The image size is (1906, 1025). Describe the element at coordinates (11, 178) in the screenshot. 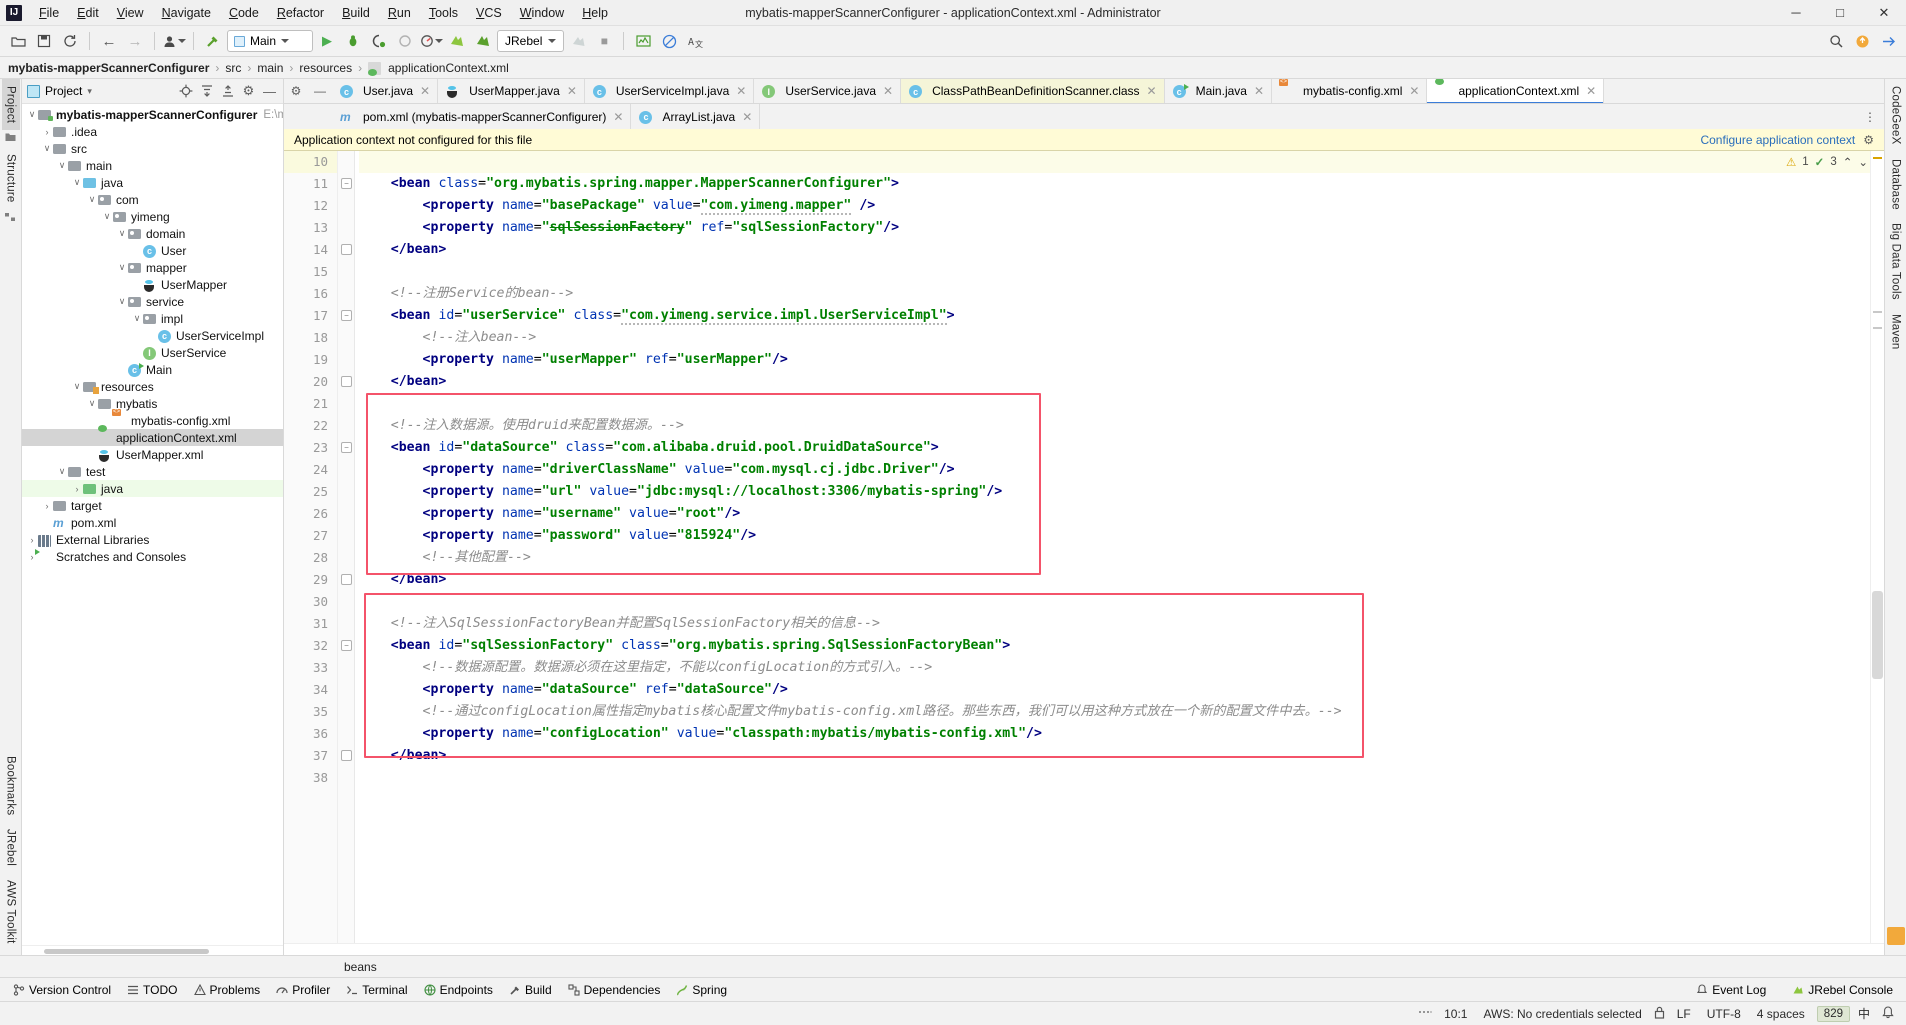

I see `sidebar-item-structure: Structure` at that location.